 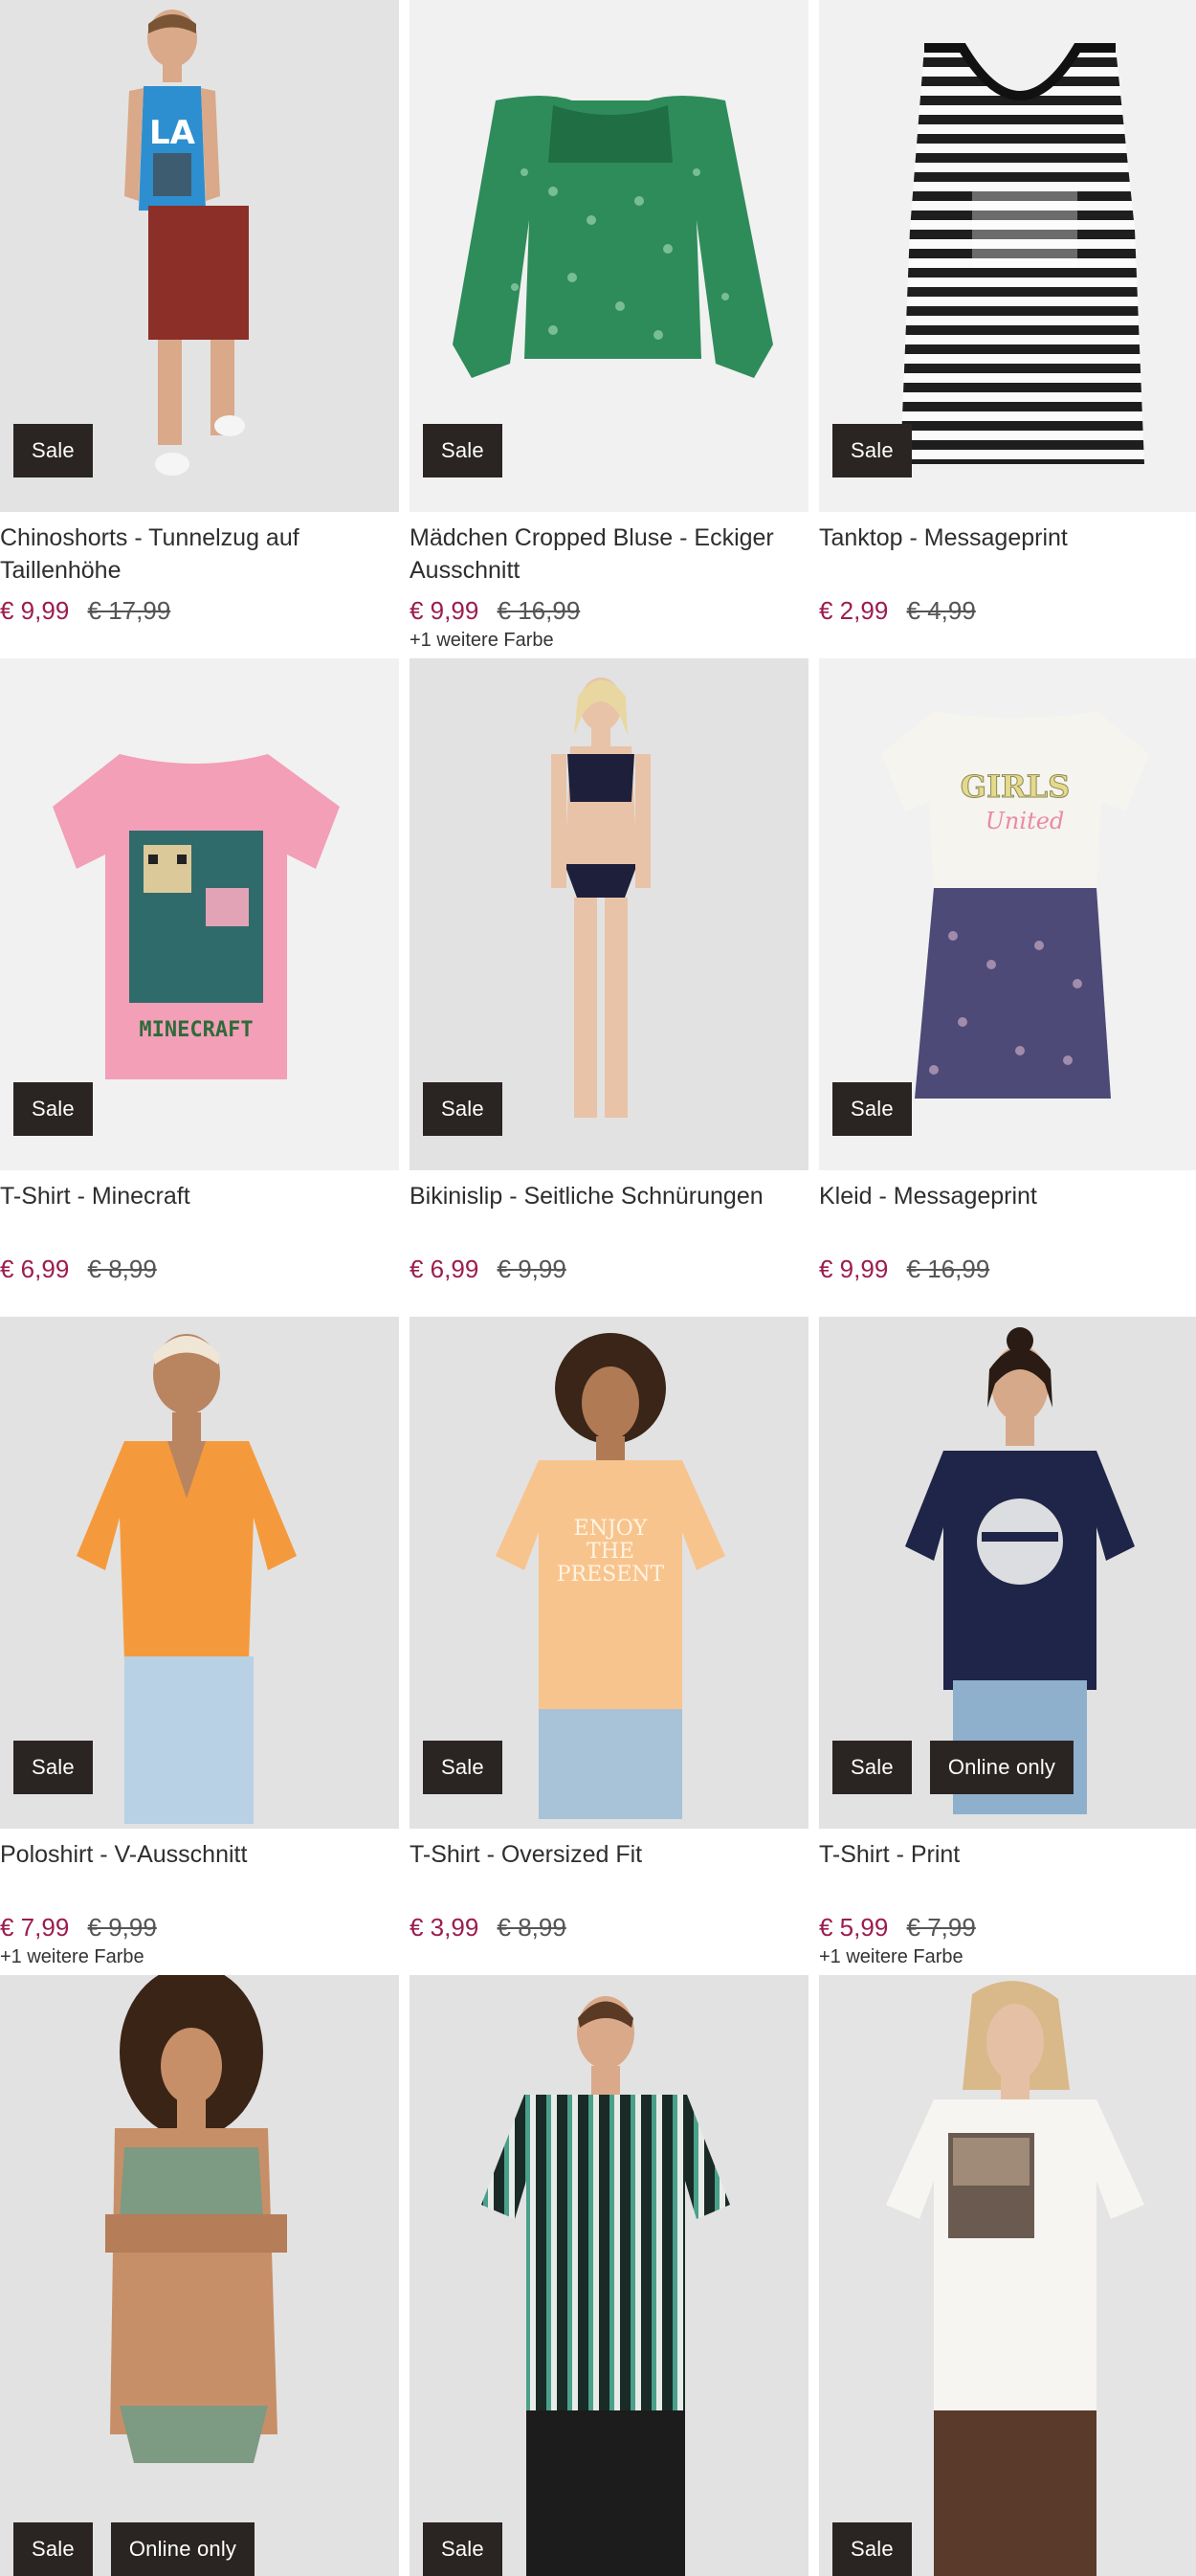 I want to click on product-title: Bikinislip - Seitliche Schnürungen, so click(x=609, y=1212).